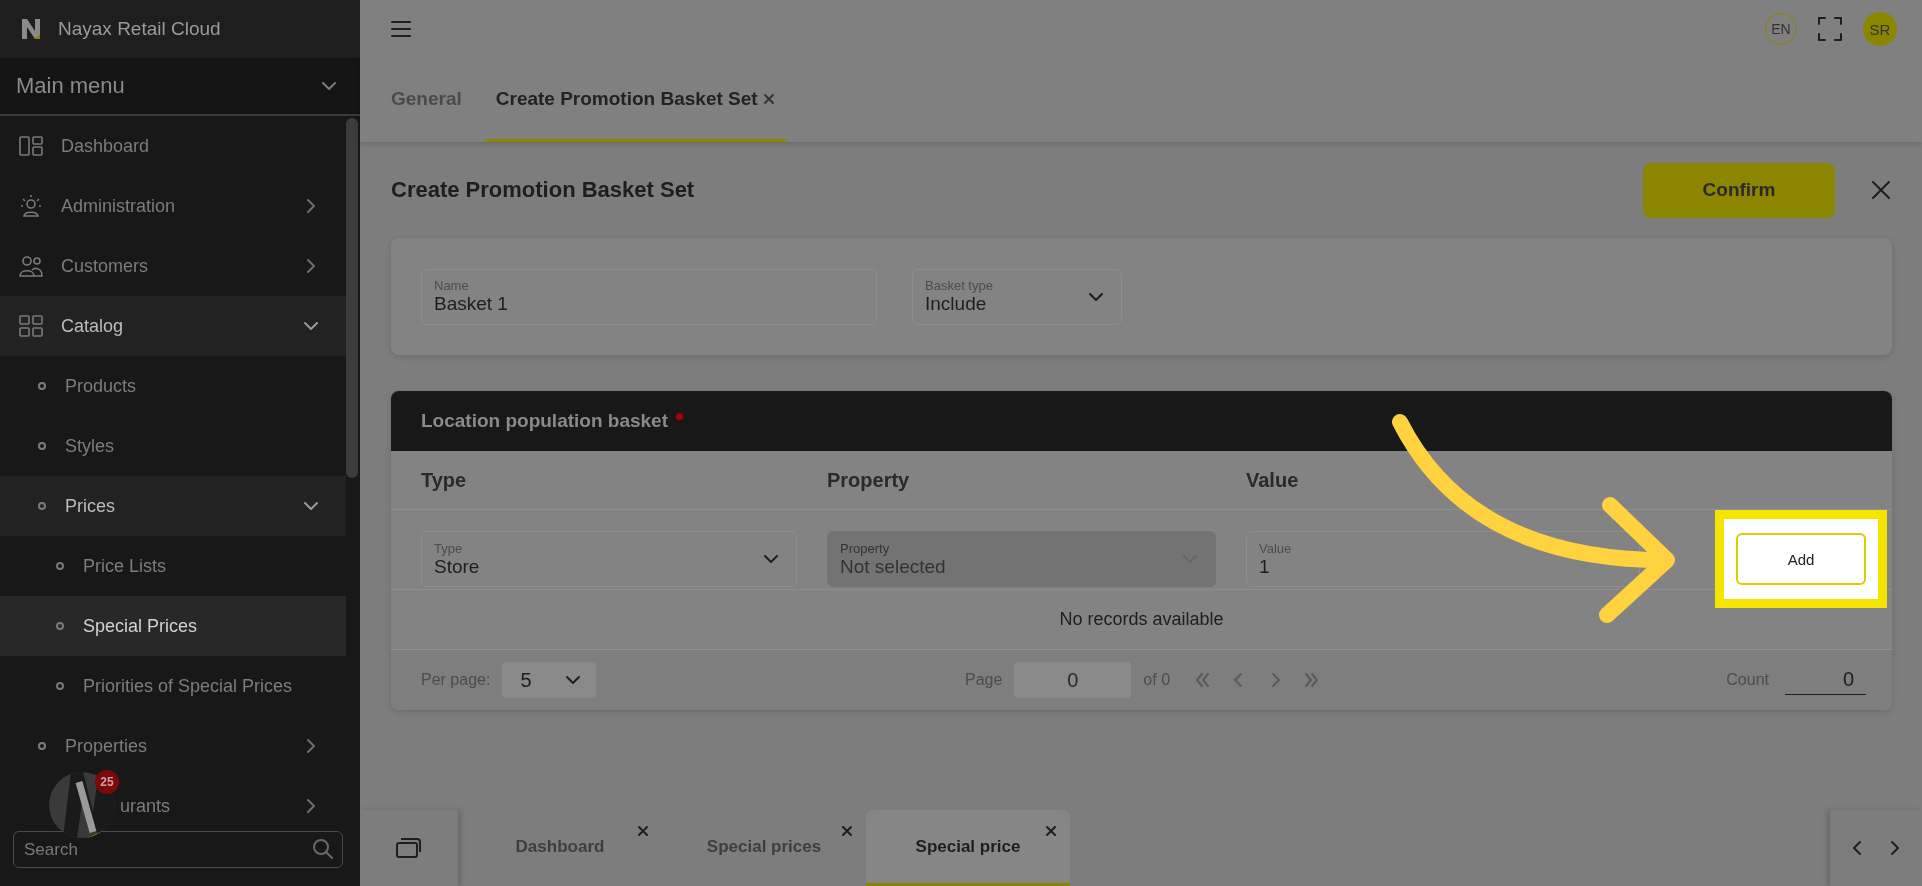  What do you see at coordinates (544, 421) in the screenshot?
I see `section-title: Location population basket` at bounding box center [544, 421].